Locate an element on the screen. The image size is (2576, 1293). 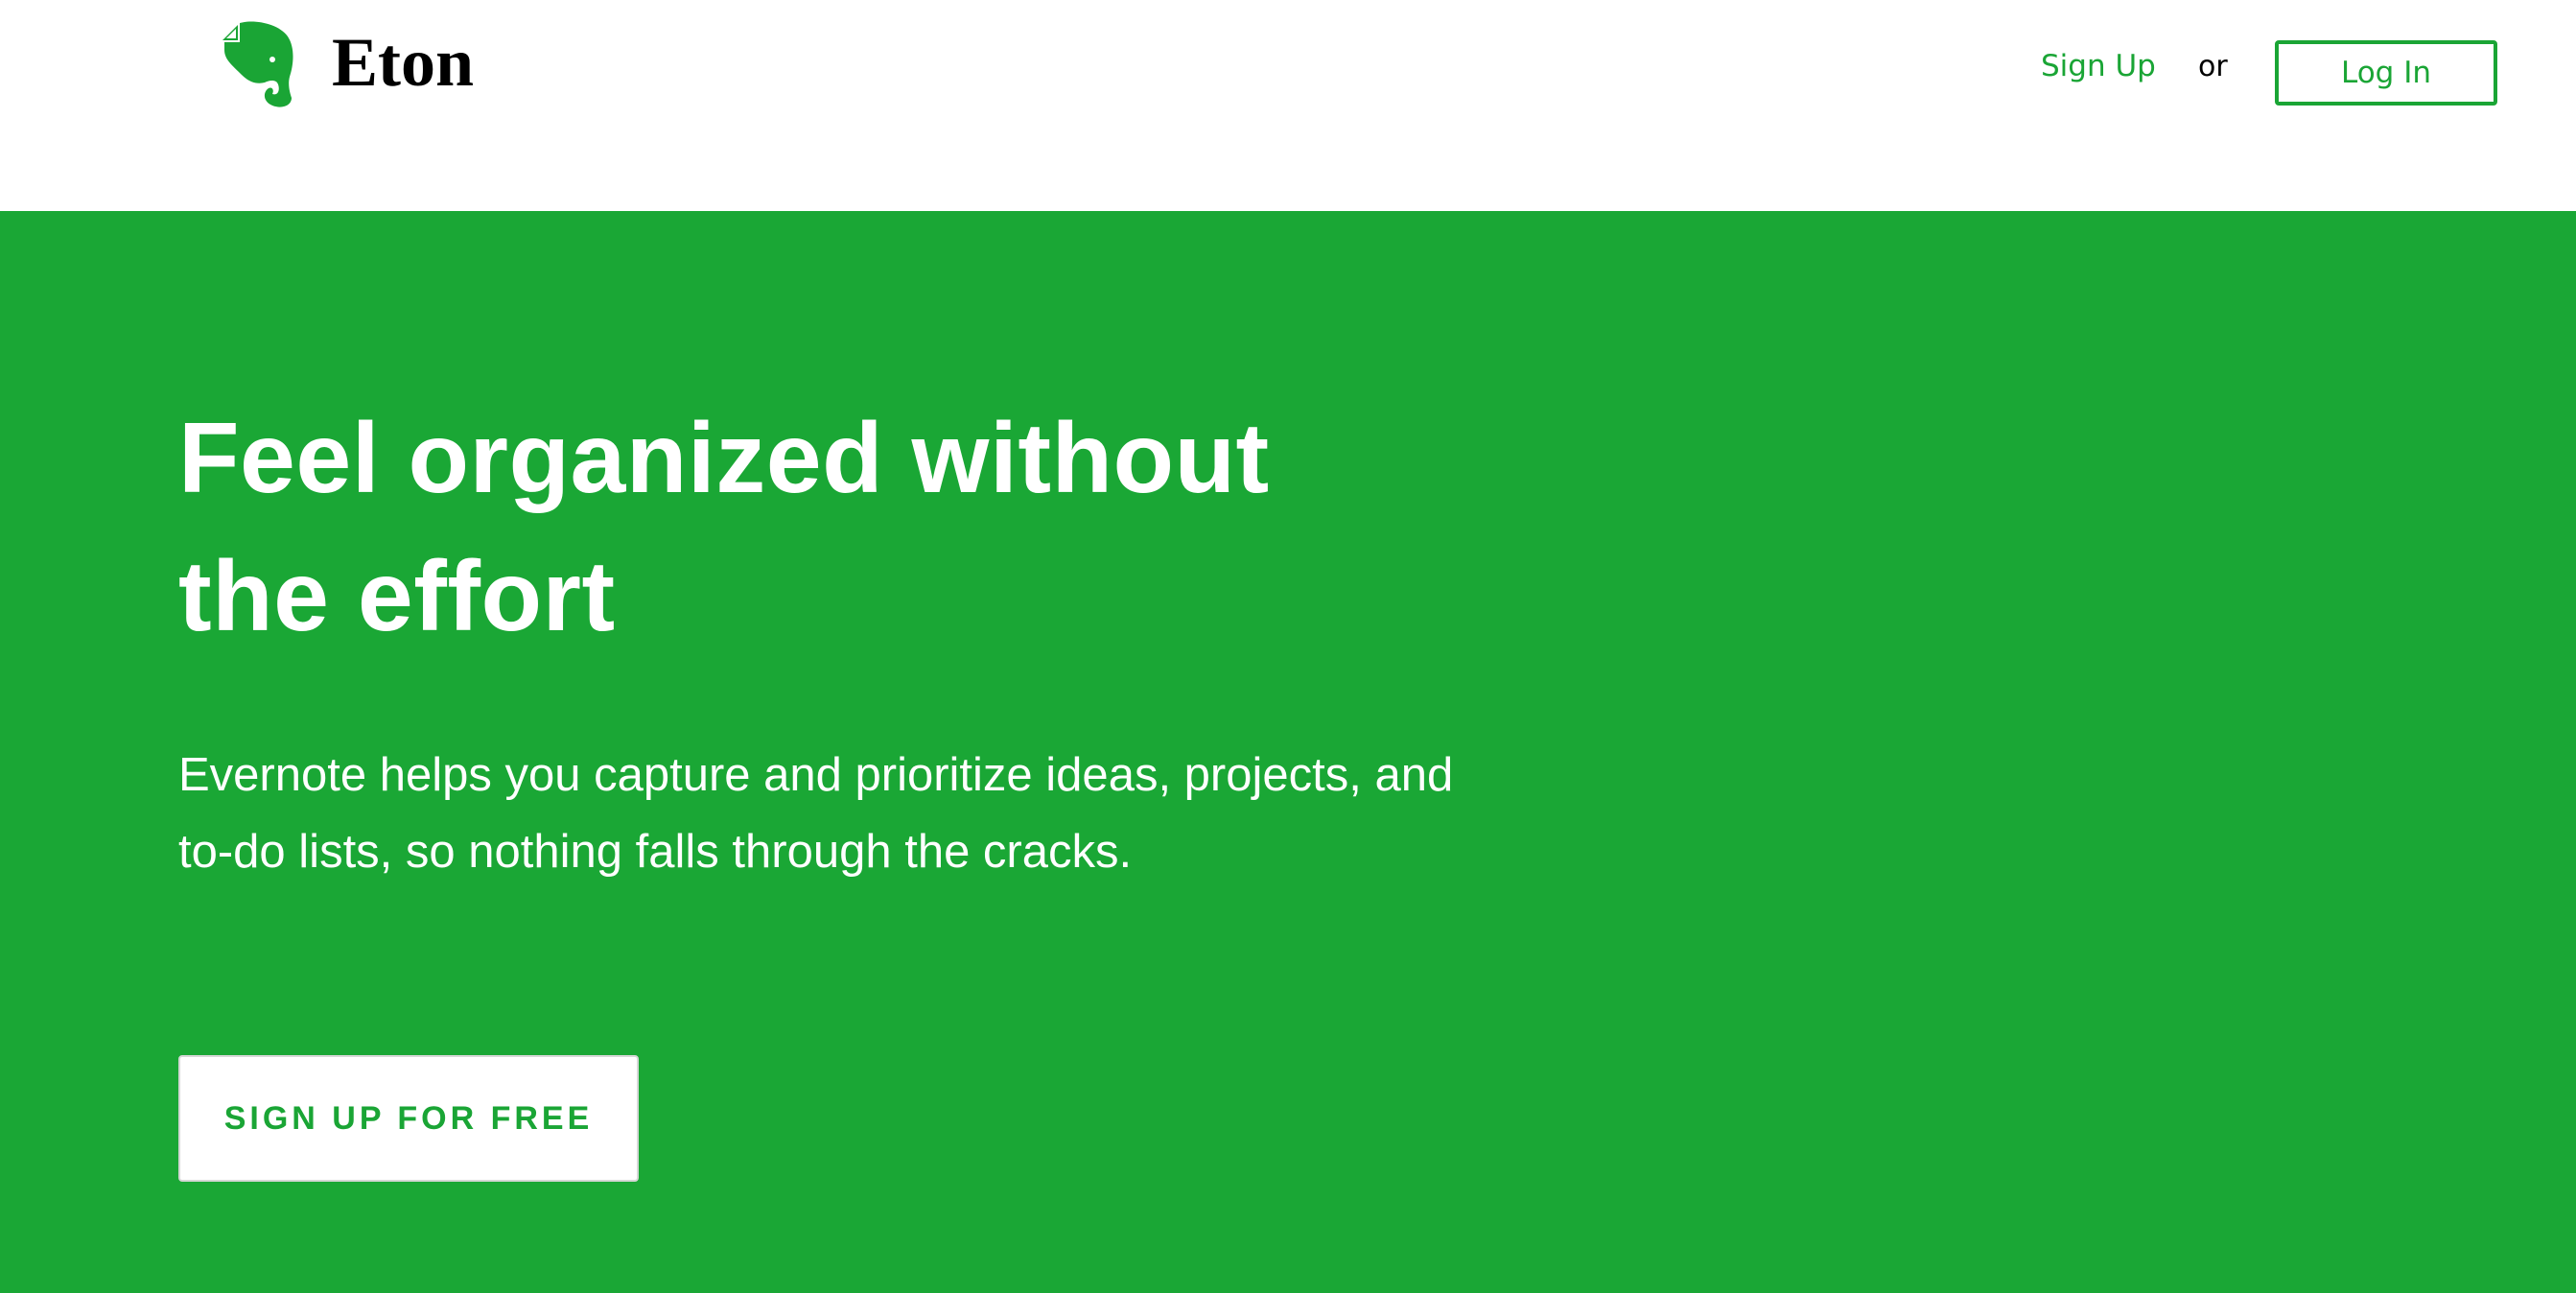
signup-link: Sign Up is located at coordinates (2098, 67).